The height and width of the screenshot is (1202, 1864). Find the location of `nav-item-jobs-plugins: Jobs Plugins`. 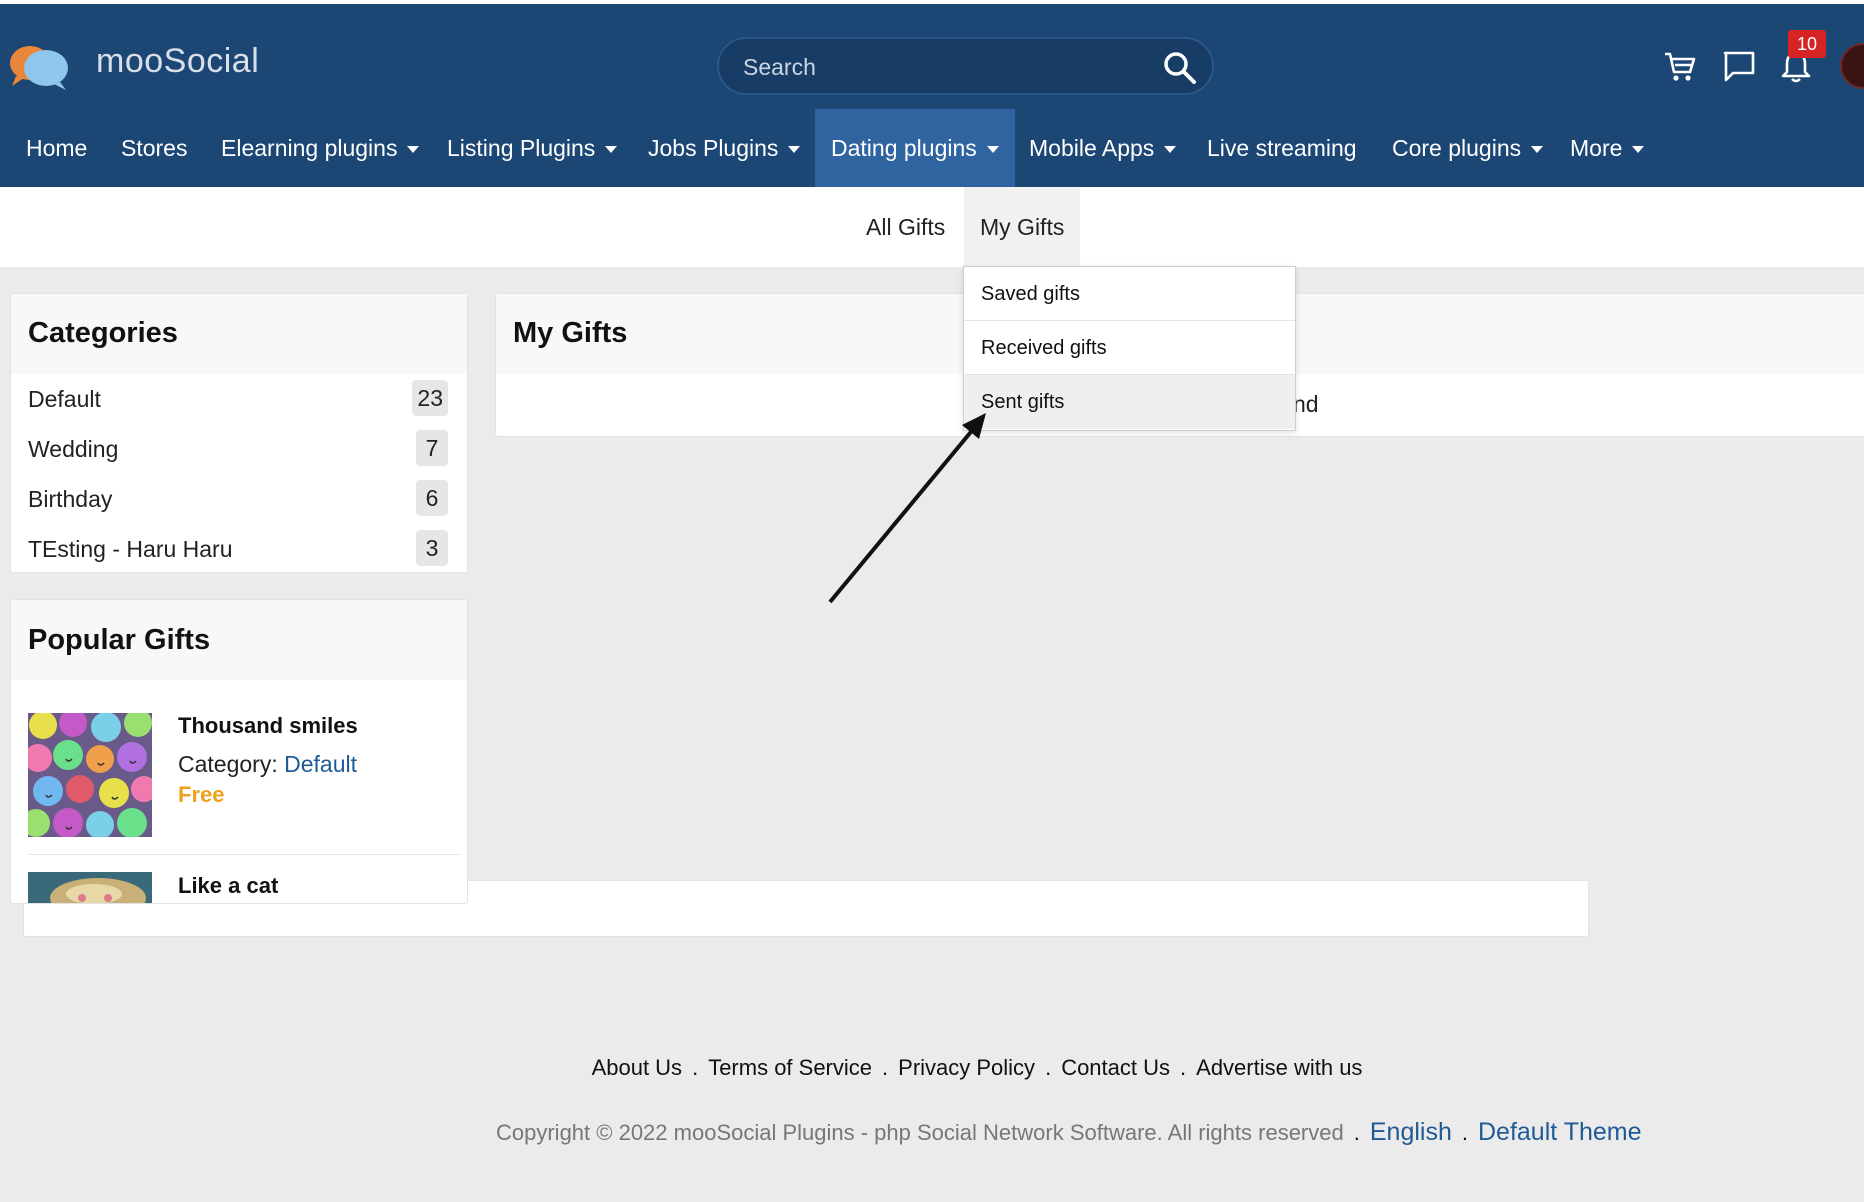

nav-item-jobs-plugins: Jobs Plugins is located at coordinates (724, 148).